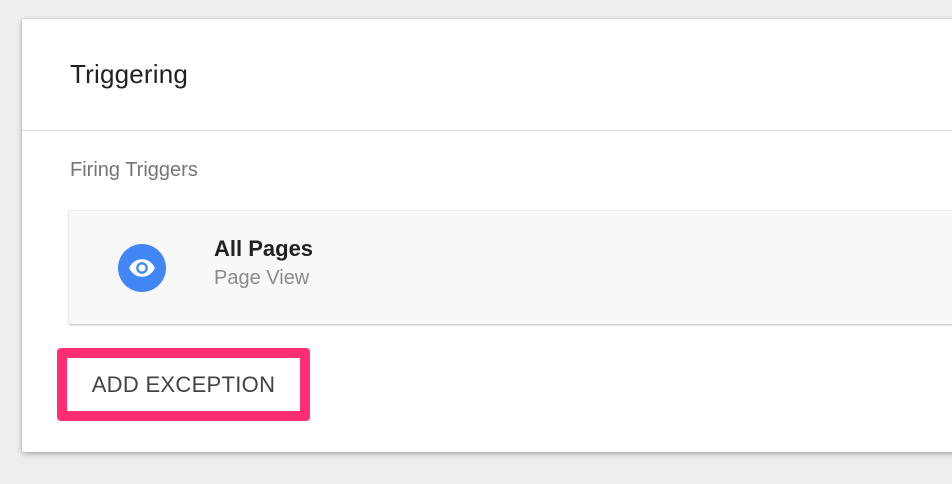 The image size is (952, 484). I want to click on add-exception-button: ADD EXCEPTION, so click(183, 384).